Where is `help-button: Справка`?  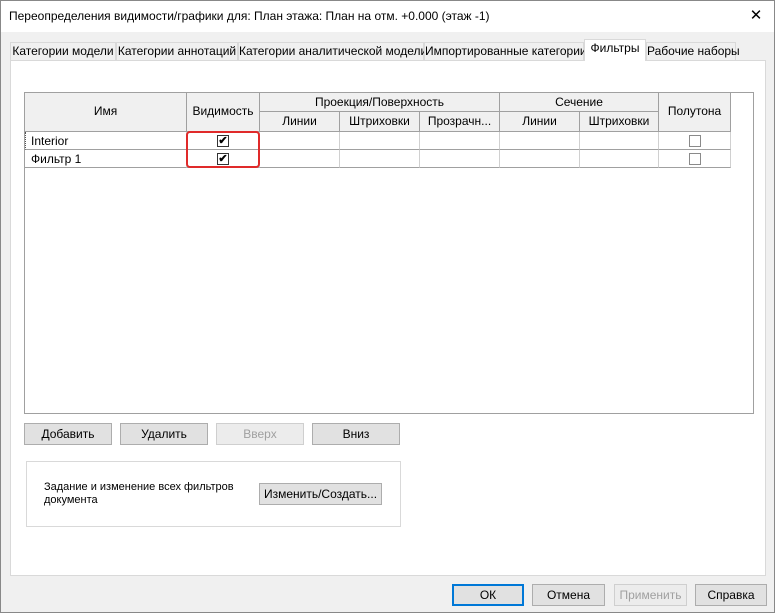 help-button: Справка is located at coordinates (731, 595).